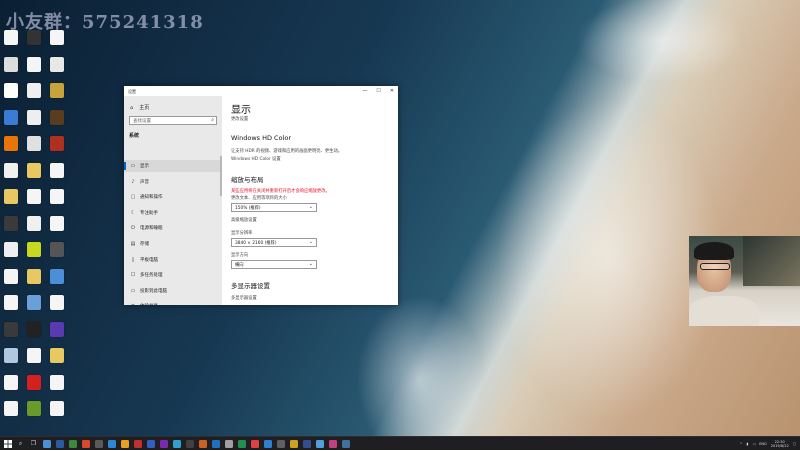  What do you see at coordinates (244, 220) in the screenshot?
I see `advanced-scaling-link: 高级缩放设置` at bounding box center [244, 220].